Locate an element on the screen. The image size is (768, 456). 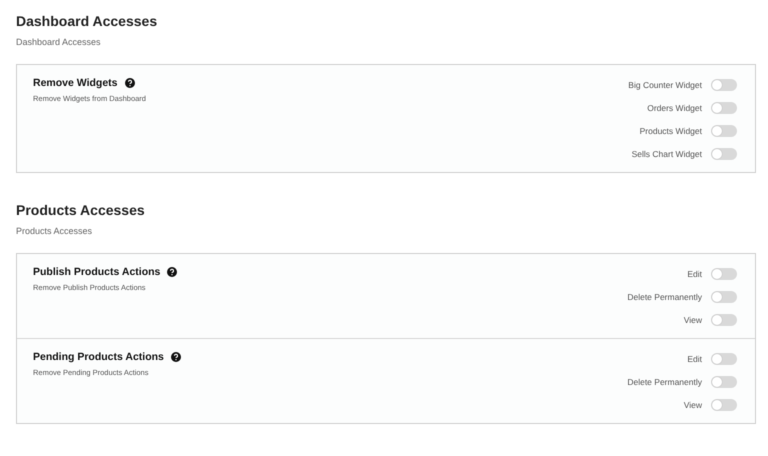
option-label: Products Widget is located at coordinates (671, 131).